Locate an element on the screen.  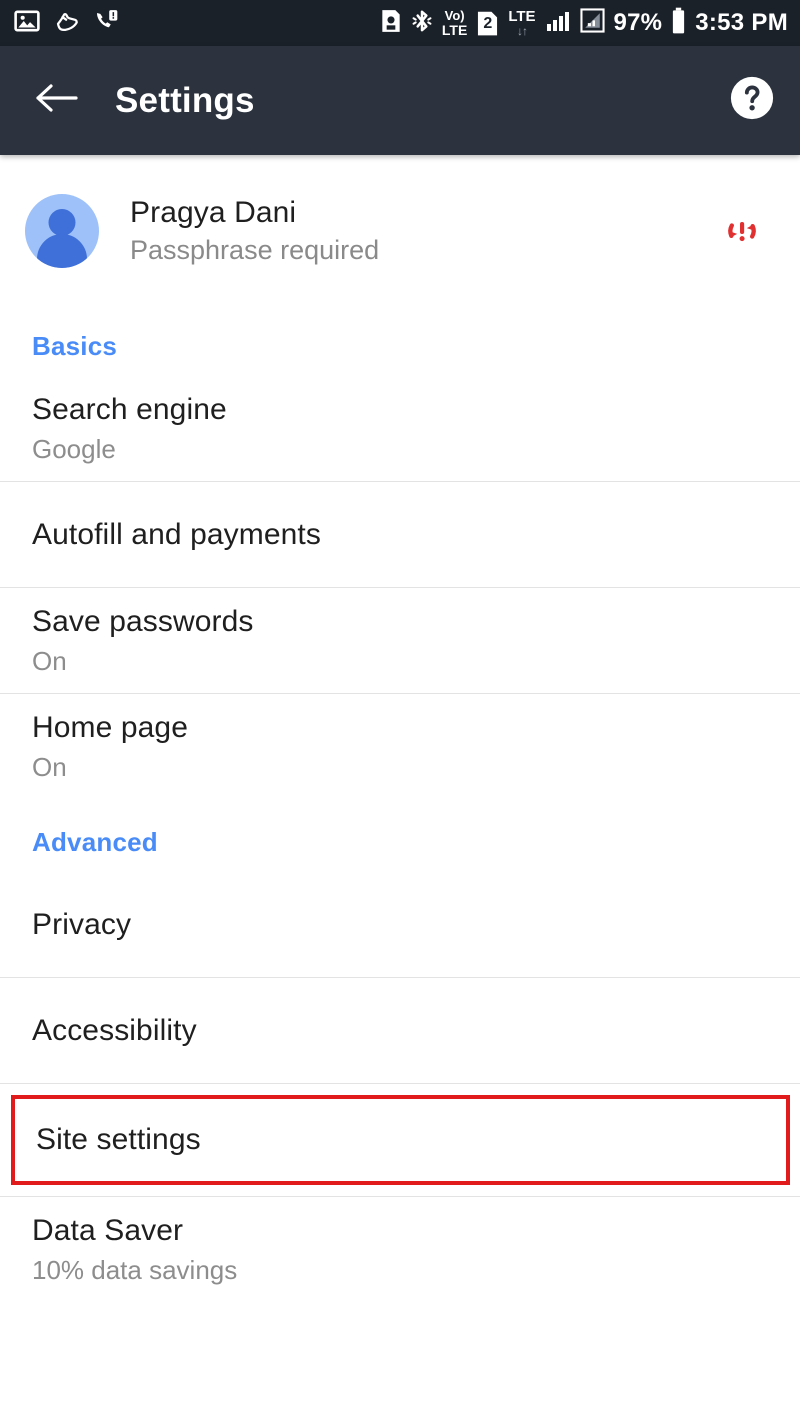
back-button is located at coordinates (56, 101).